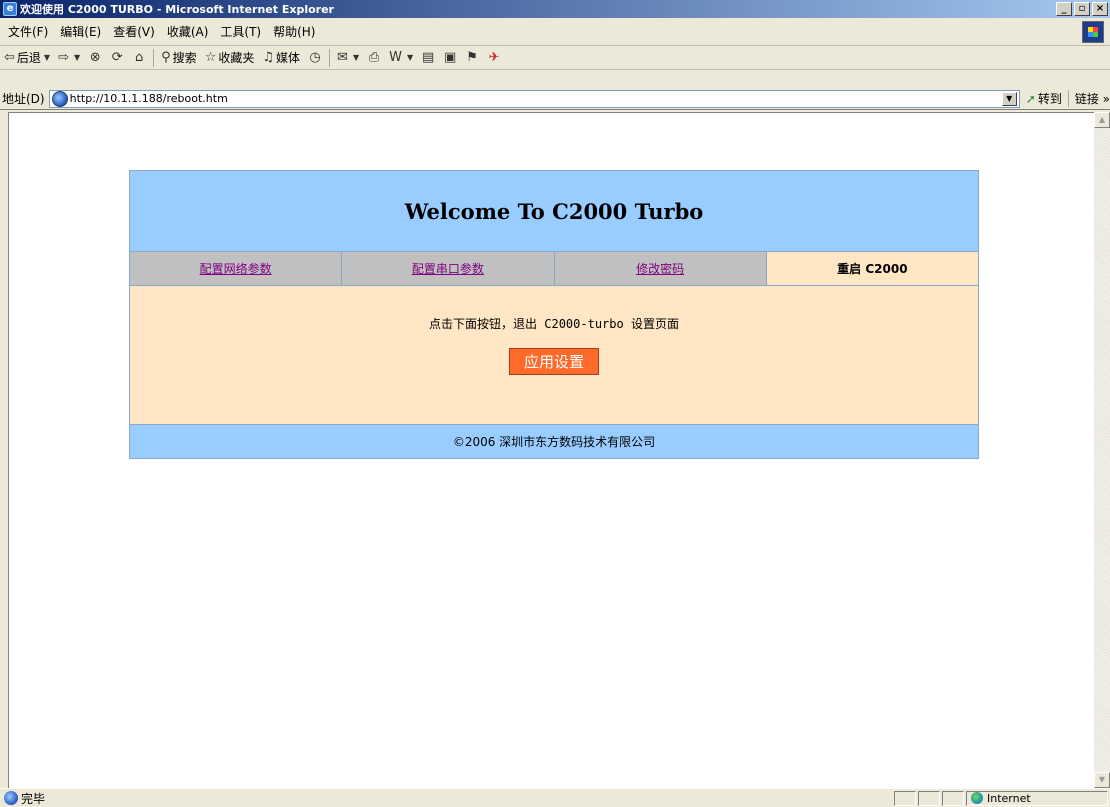 The height and width of the screenshot is (807, 1110). I want to click on forward-button: ⇨ ▼, so click(69, 57).